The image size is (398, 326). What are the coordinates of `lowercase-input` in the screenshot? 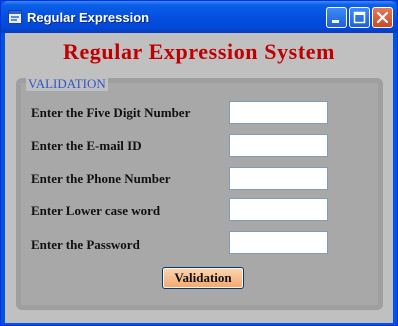 It's located at (278, 209).